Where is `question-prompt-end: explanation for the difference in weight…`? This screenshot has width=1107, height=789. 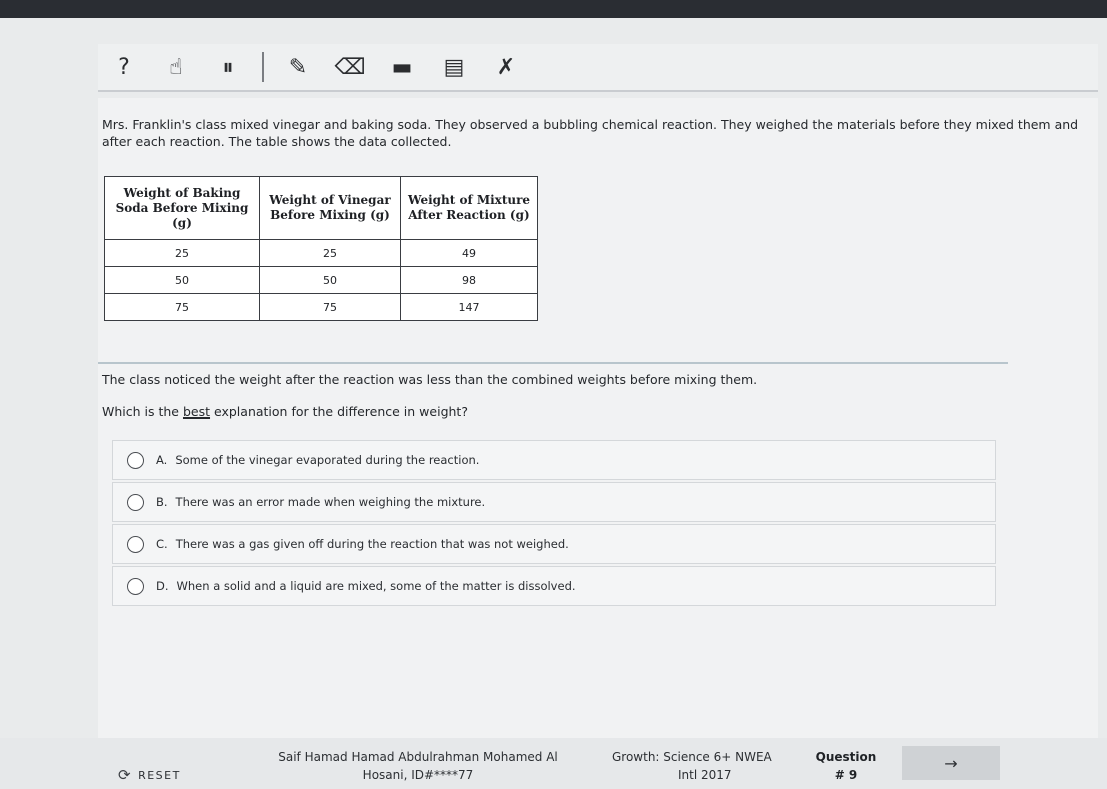 question-prompt-end: explanation for the difference in weight… is located at coordinates (339, 411).